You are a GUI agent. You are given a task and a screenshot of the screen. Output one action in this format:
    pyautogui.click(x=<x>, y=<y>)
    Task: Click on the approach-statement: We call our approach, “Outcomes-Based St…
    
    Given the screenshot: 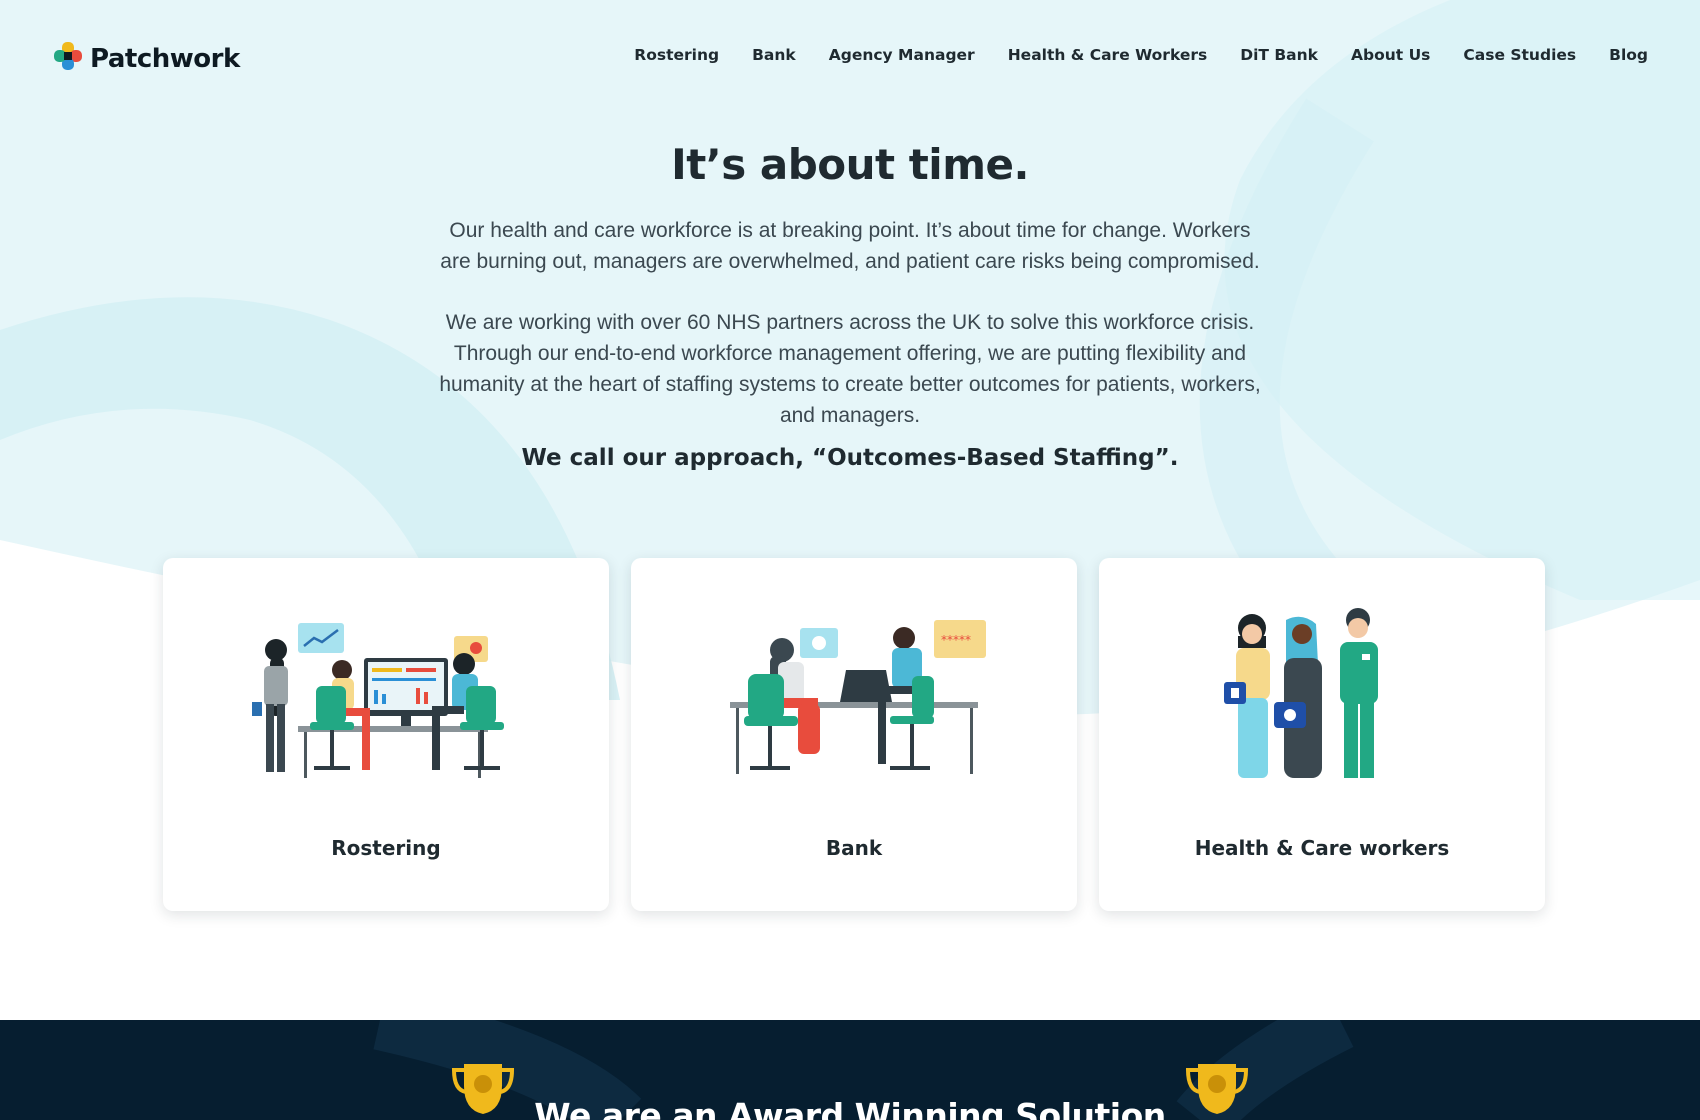 What is the action you would take?
    pyautogui.click(x=850, y=458)
    